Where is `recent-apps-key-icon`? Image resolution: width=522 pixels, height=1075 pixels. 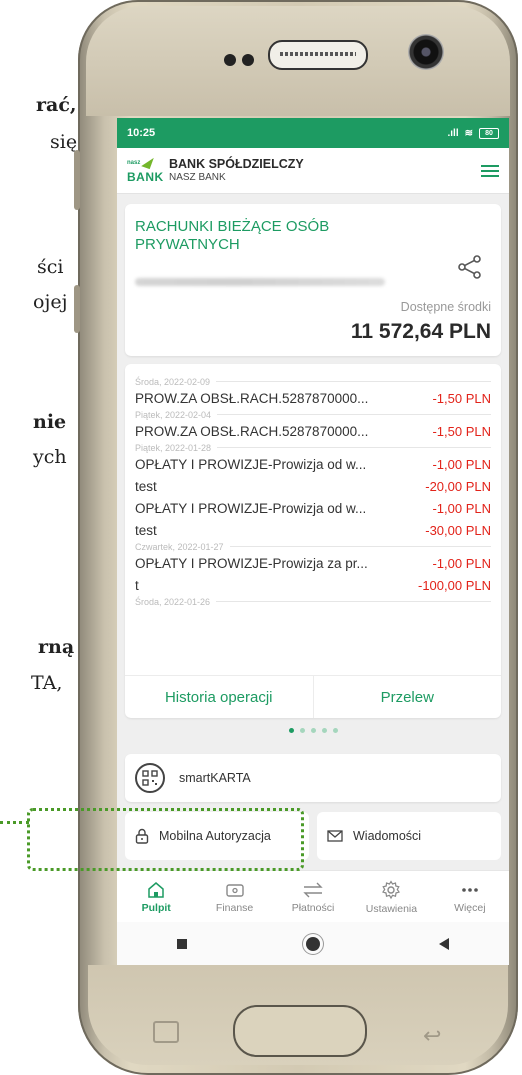
recent-apps-key-icon is located at coordinates (166, 1032).